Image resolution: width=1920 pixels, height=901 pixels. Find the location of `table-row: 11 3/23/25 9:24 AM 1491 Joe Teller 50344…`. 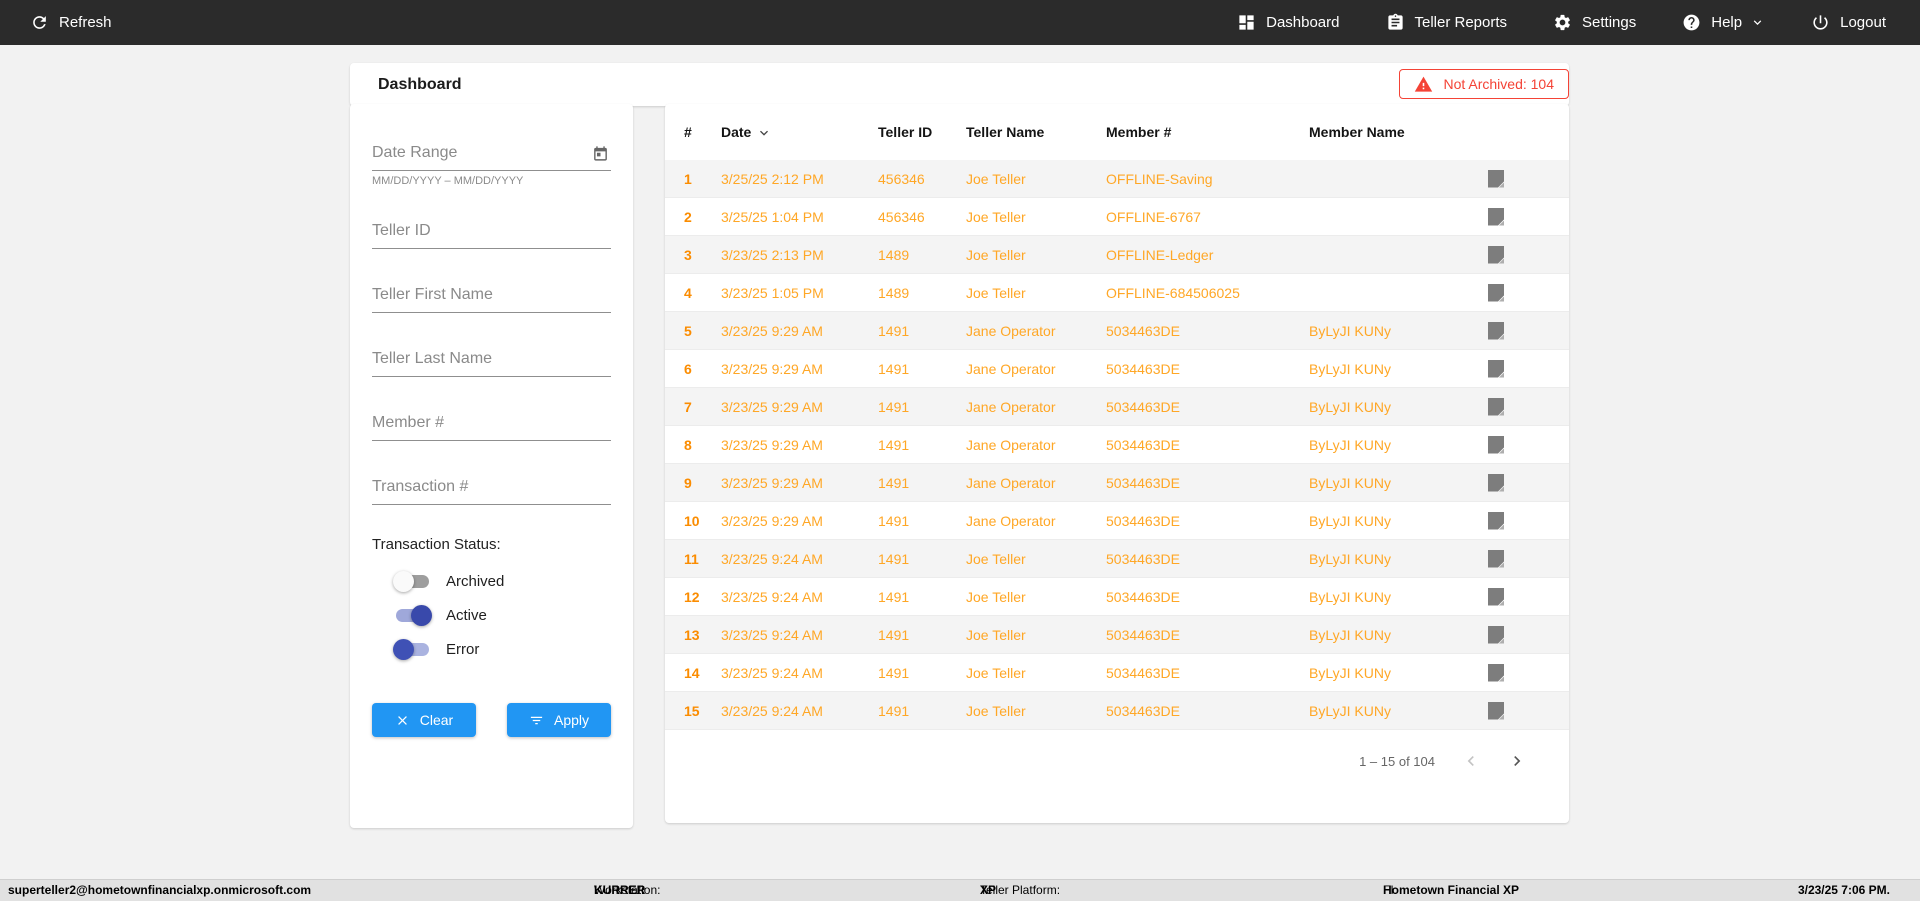

table-row: 11 3/23/25 9:24 AM 1491 Joe Teller 50344… is located at coordinates (1117, 559).